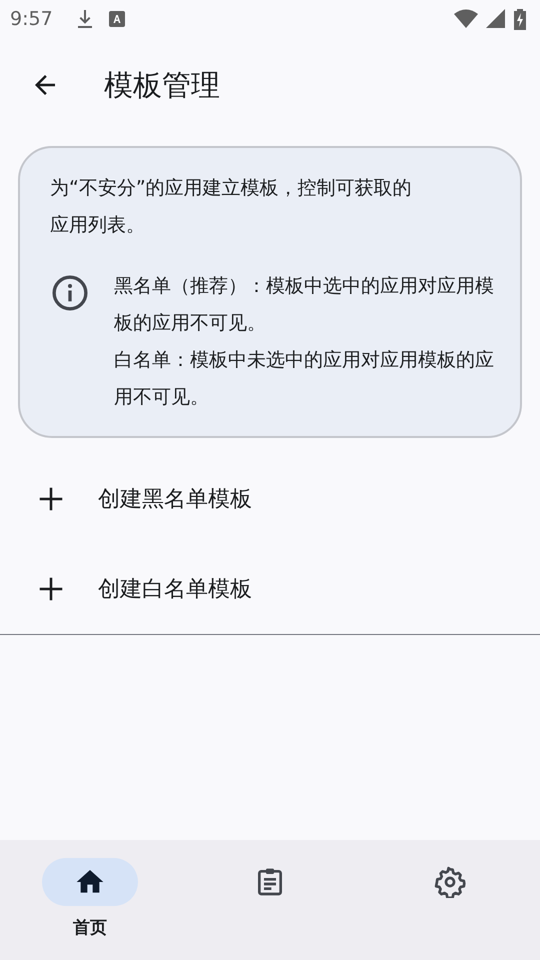 The image size is (540, 960). Describe the element at coordinates (450, 882) in the screenshot. I see `settings-icon` at that location.